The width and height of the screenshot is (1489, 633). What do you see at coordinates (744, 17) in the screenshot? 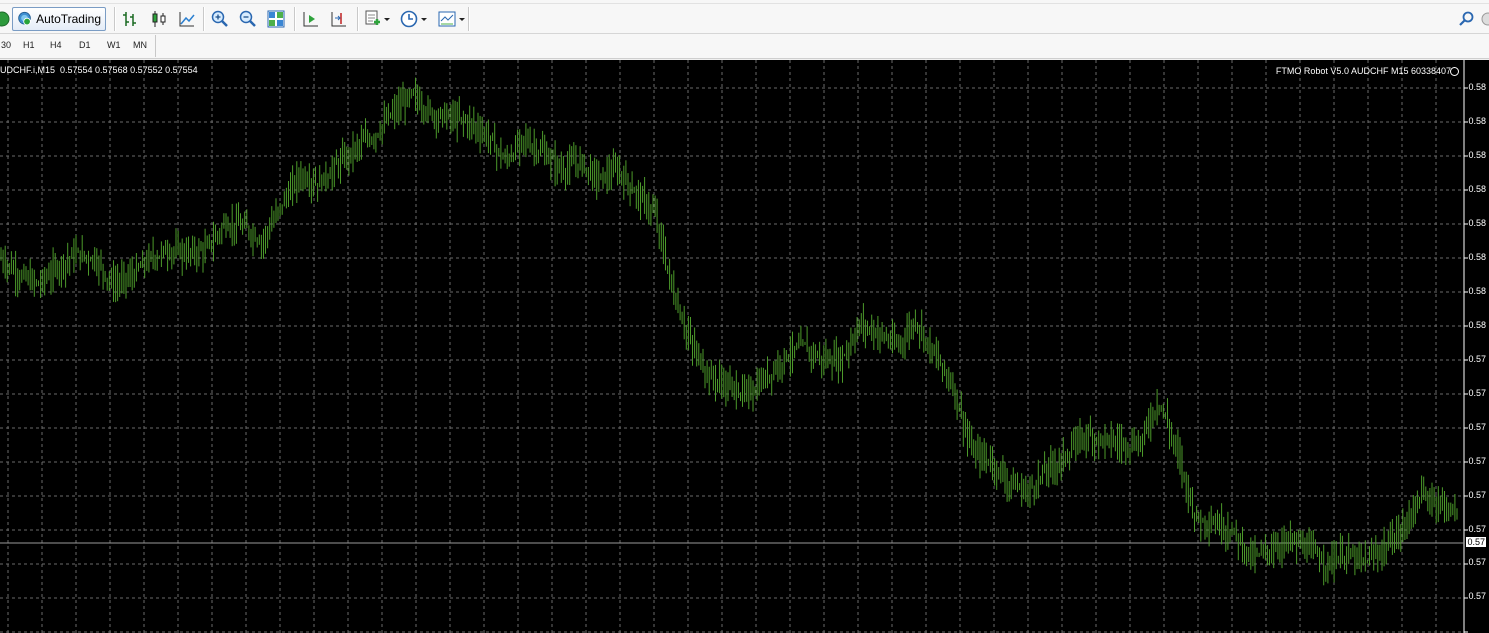
I see `main-toolbar: AutoTrading` at bounding box center [744, 17].